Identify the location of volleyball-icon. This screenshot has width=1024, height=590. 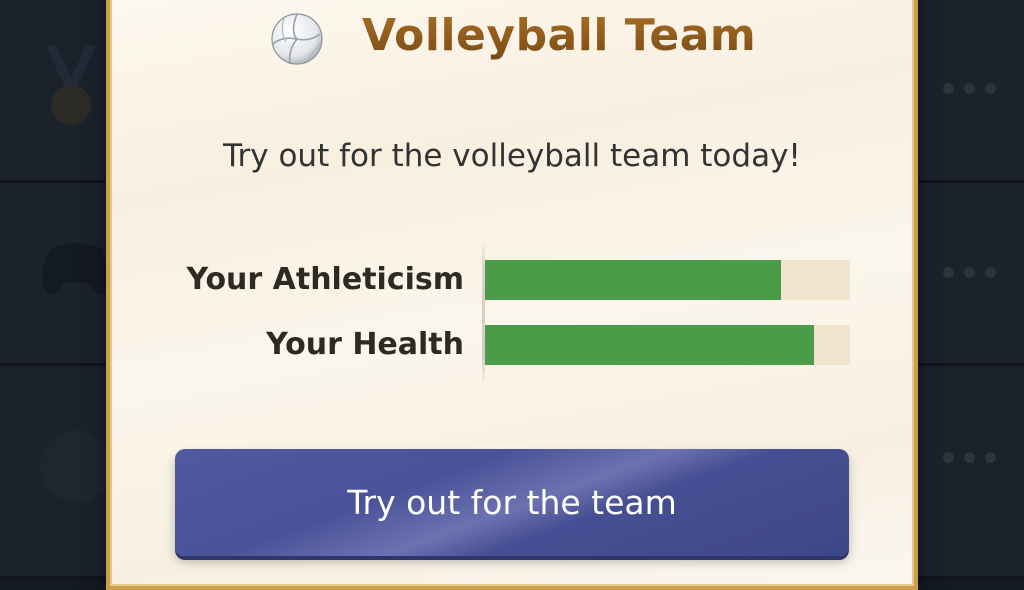
(297, 39).